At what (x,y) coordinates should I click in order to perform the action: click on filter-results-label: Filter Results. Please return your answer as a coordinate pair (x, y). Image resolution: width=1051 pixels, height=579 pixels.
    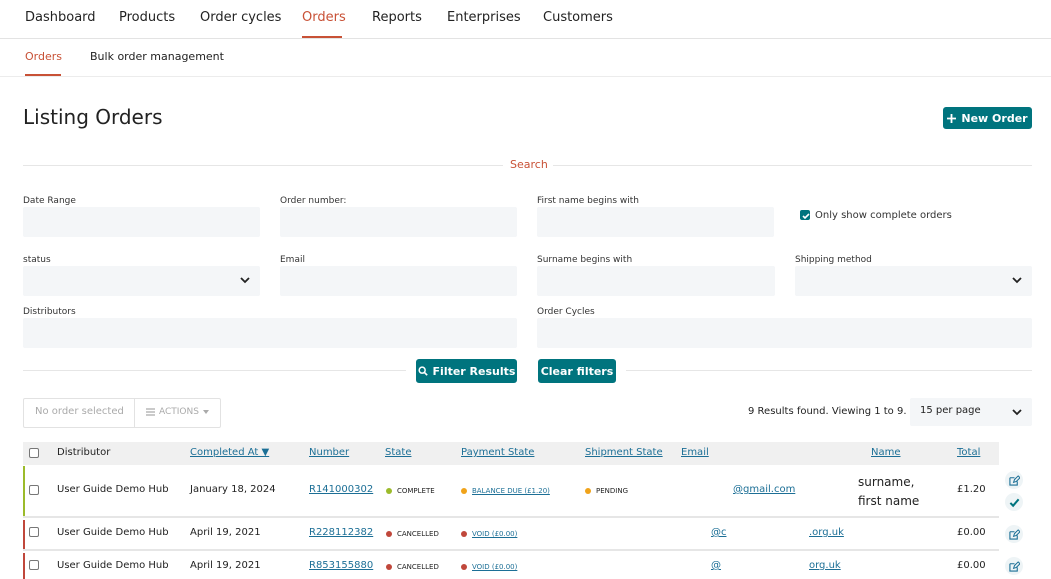
    Looking at the image, I should click on (474, 371).